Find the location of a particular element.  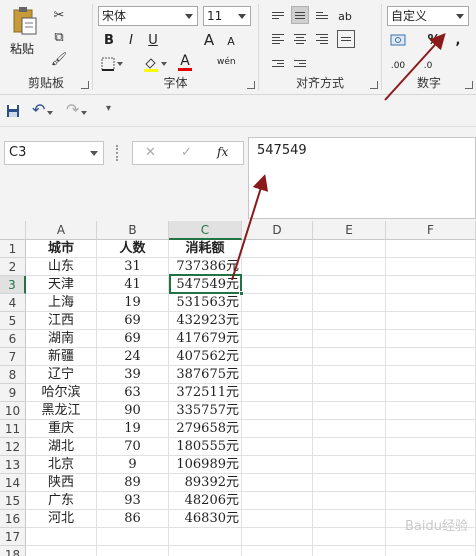

increase-indent-icon is located at coordinates (300, 63).